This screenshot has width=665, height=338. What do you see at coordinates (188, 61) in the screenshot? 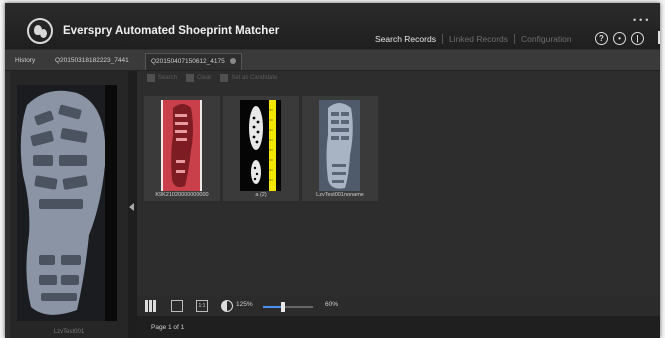
I see `tab-query-2-label: Q20150407150612_4175` at bounding box center [188, 61].